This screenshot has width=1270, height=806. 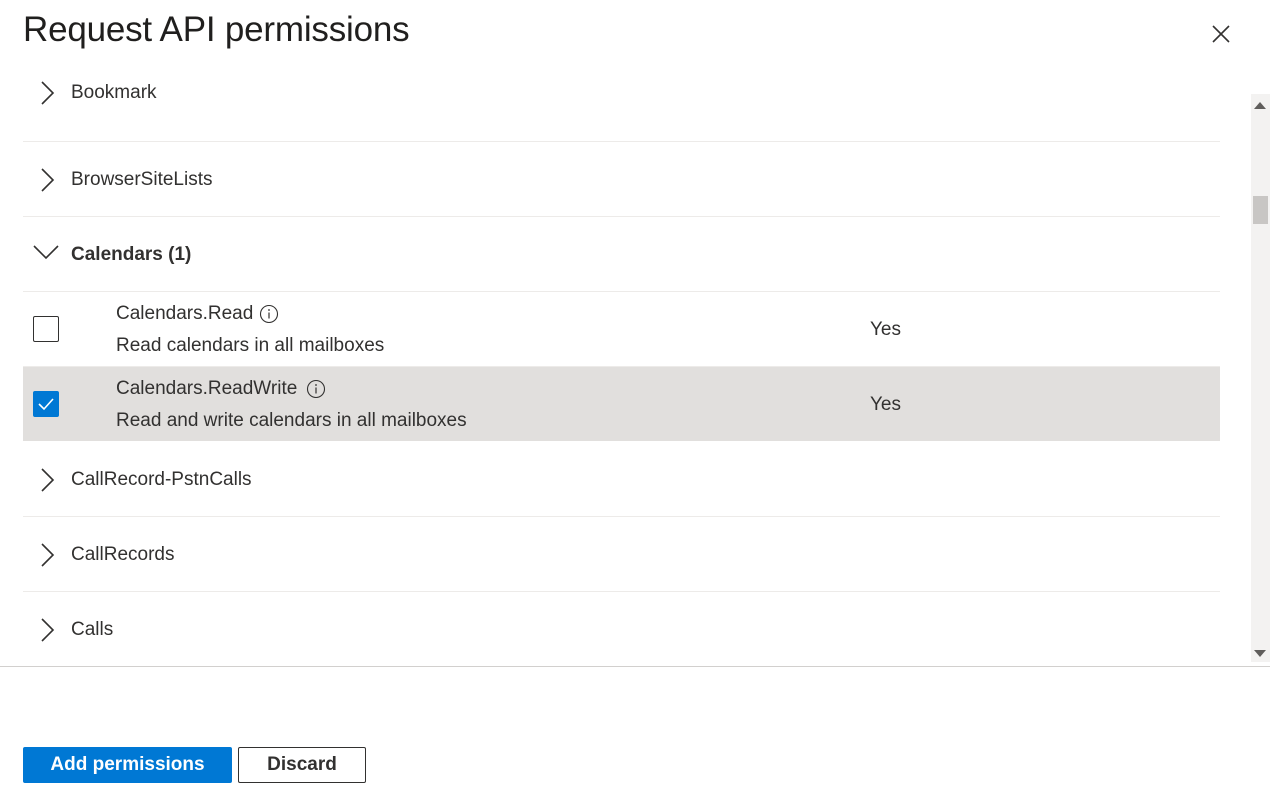 I want to click on vertical-scrollbar, so click(x=1260, y=378).